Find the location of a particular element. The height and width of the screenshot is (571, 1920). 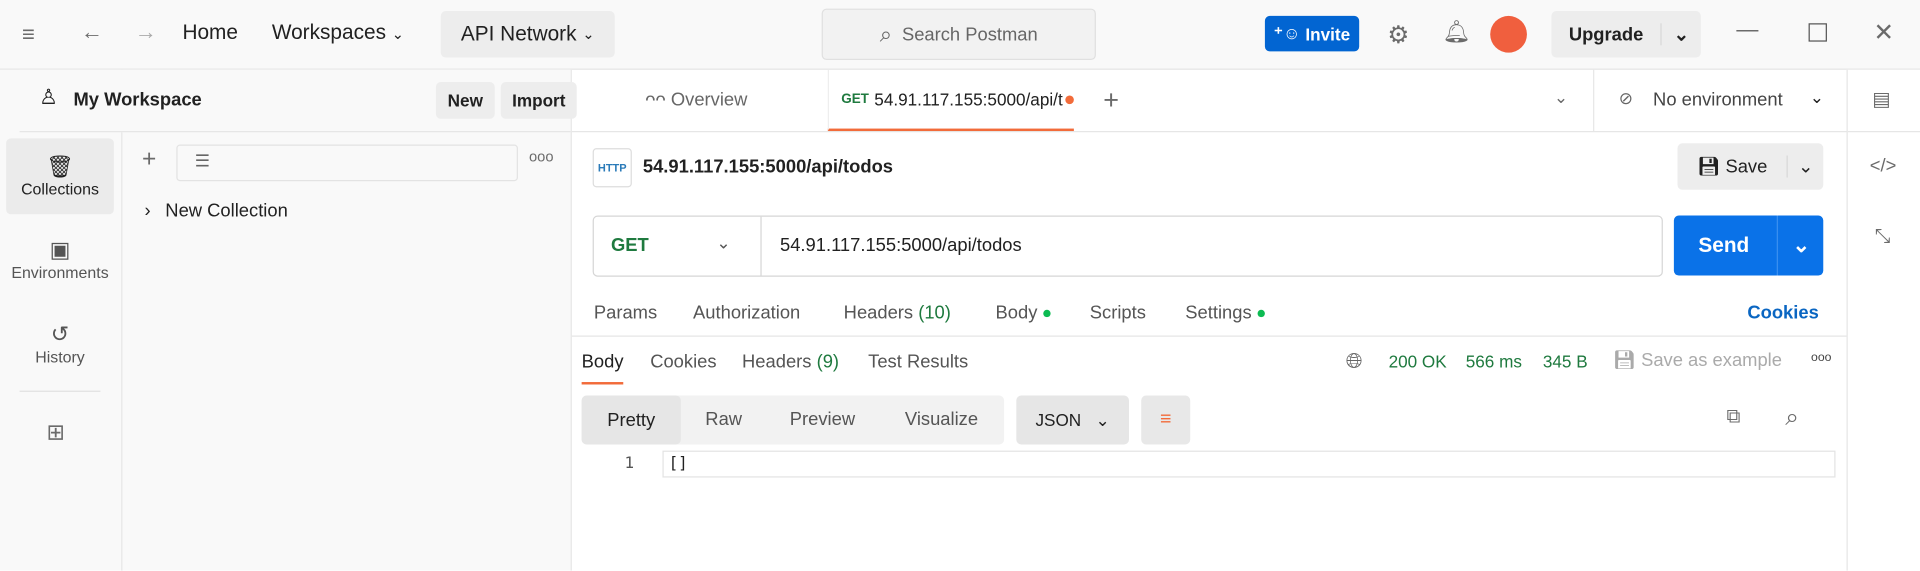

method-label: GET is located at coordinates (630, 245).